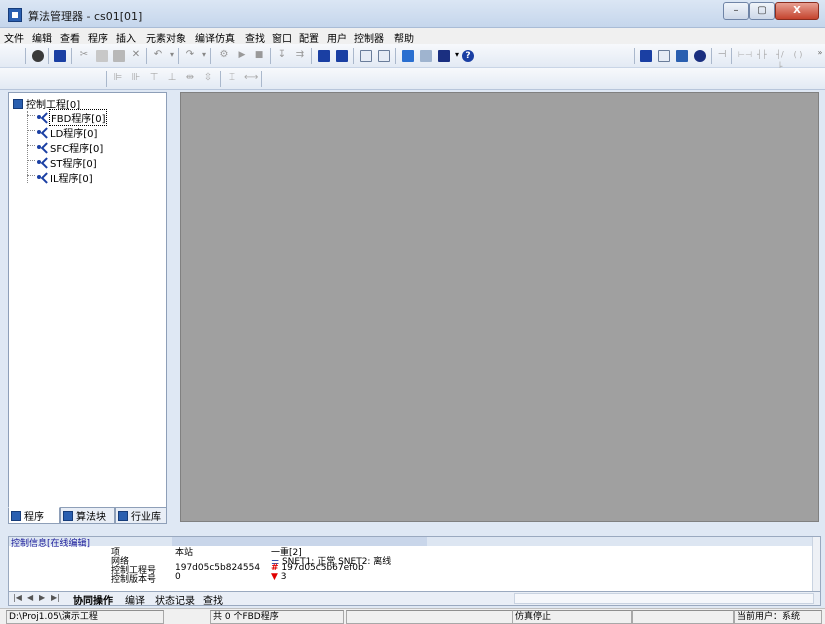 The width and height of the screenshot is (825, 624). I want to click on save-icon, so click(60, 56).